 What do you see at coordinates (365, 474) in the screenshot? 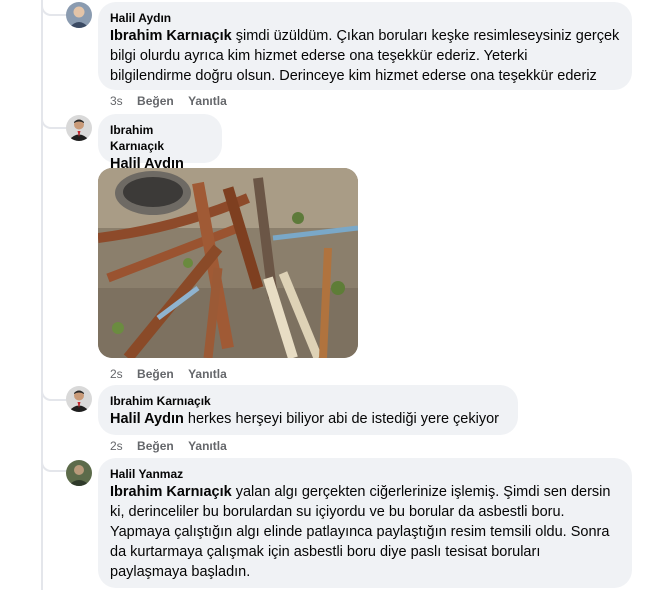
I see `comment-author: Halil Yanmaz` at bounding box center [365, 474].